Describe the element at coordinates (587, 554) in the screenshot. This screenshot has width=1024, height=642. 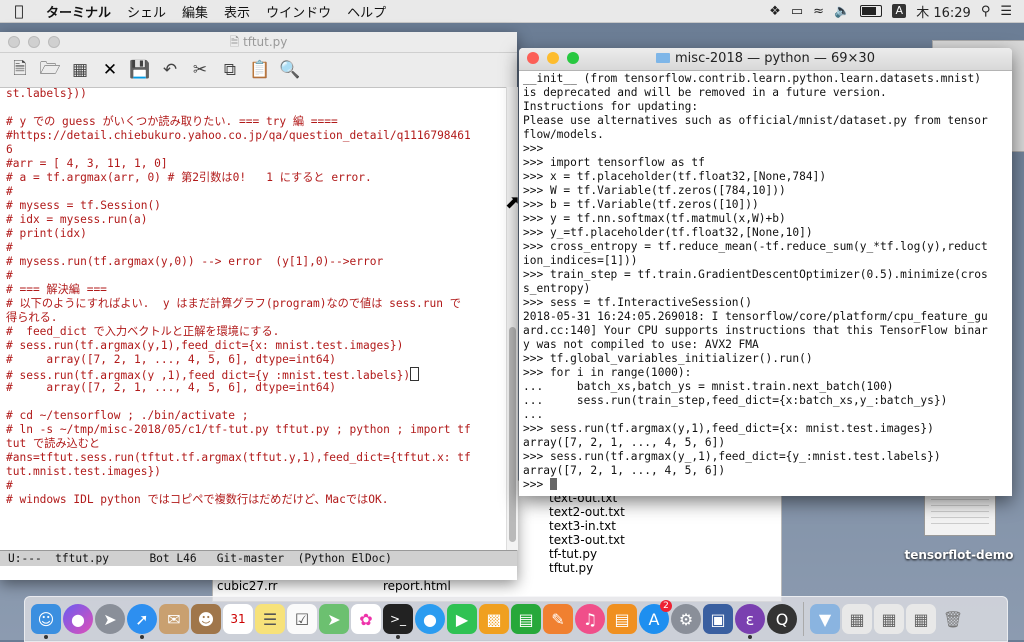
I see `list-item: tf-tut.py` at that location.